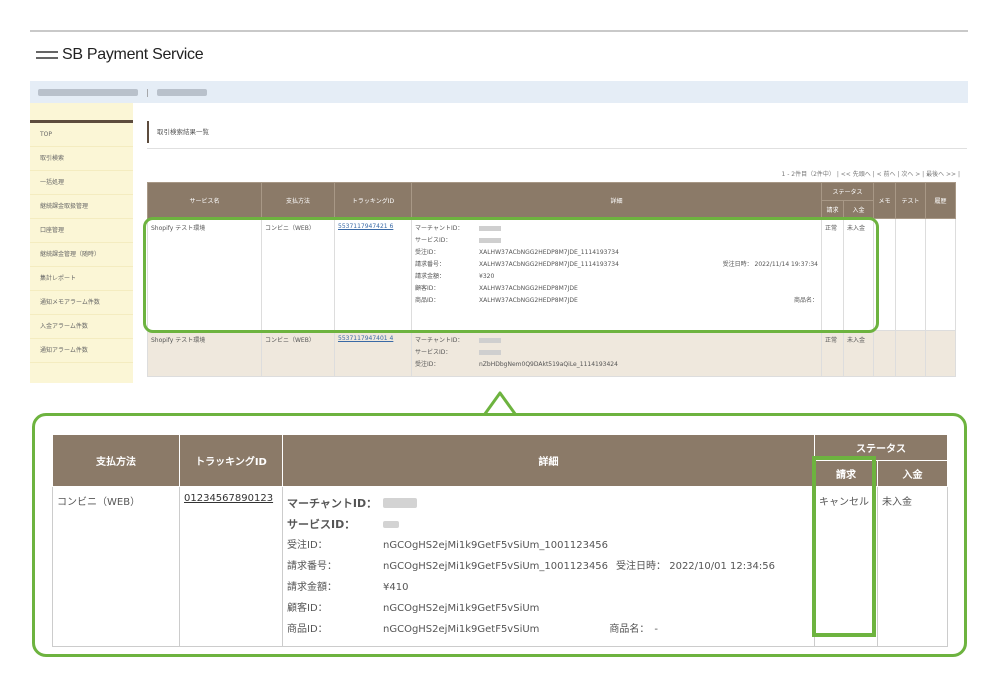 This screenshot has width=999, height=691. I want to click on sidebar-header, so click(81, 113).